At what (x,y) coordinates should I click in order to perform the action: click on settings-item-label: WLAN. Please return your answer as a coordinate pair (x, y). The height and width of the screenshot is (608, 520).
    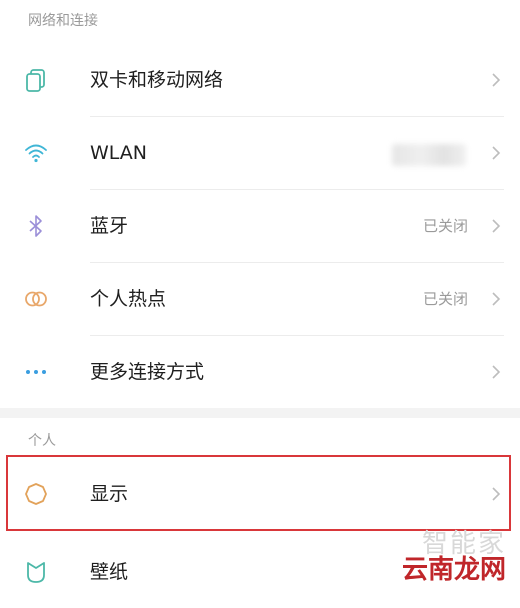
    Looking at the image, I should click on (119, 153).